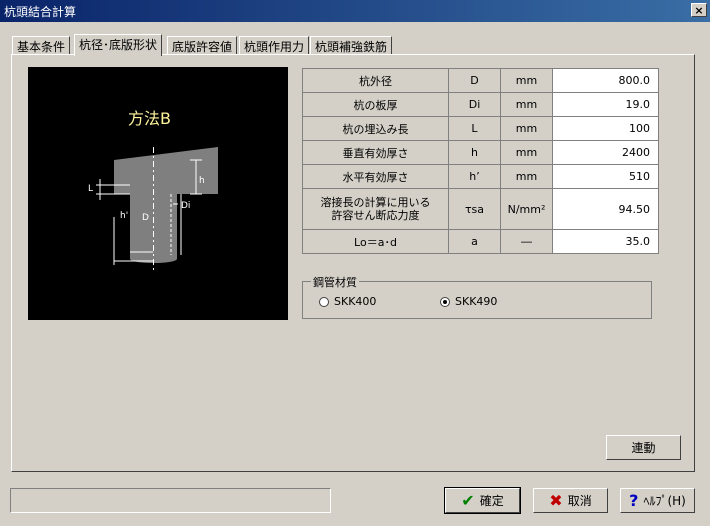  I want to click on param-value-input: 100, so click(605, 128).